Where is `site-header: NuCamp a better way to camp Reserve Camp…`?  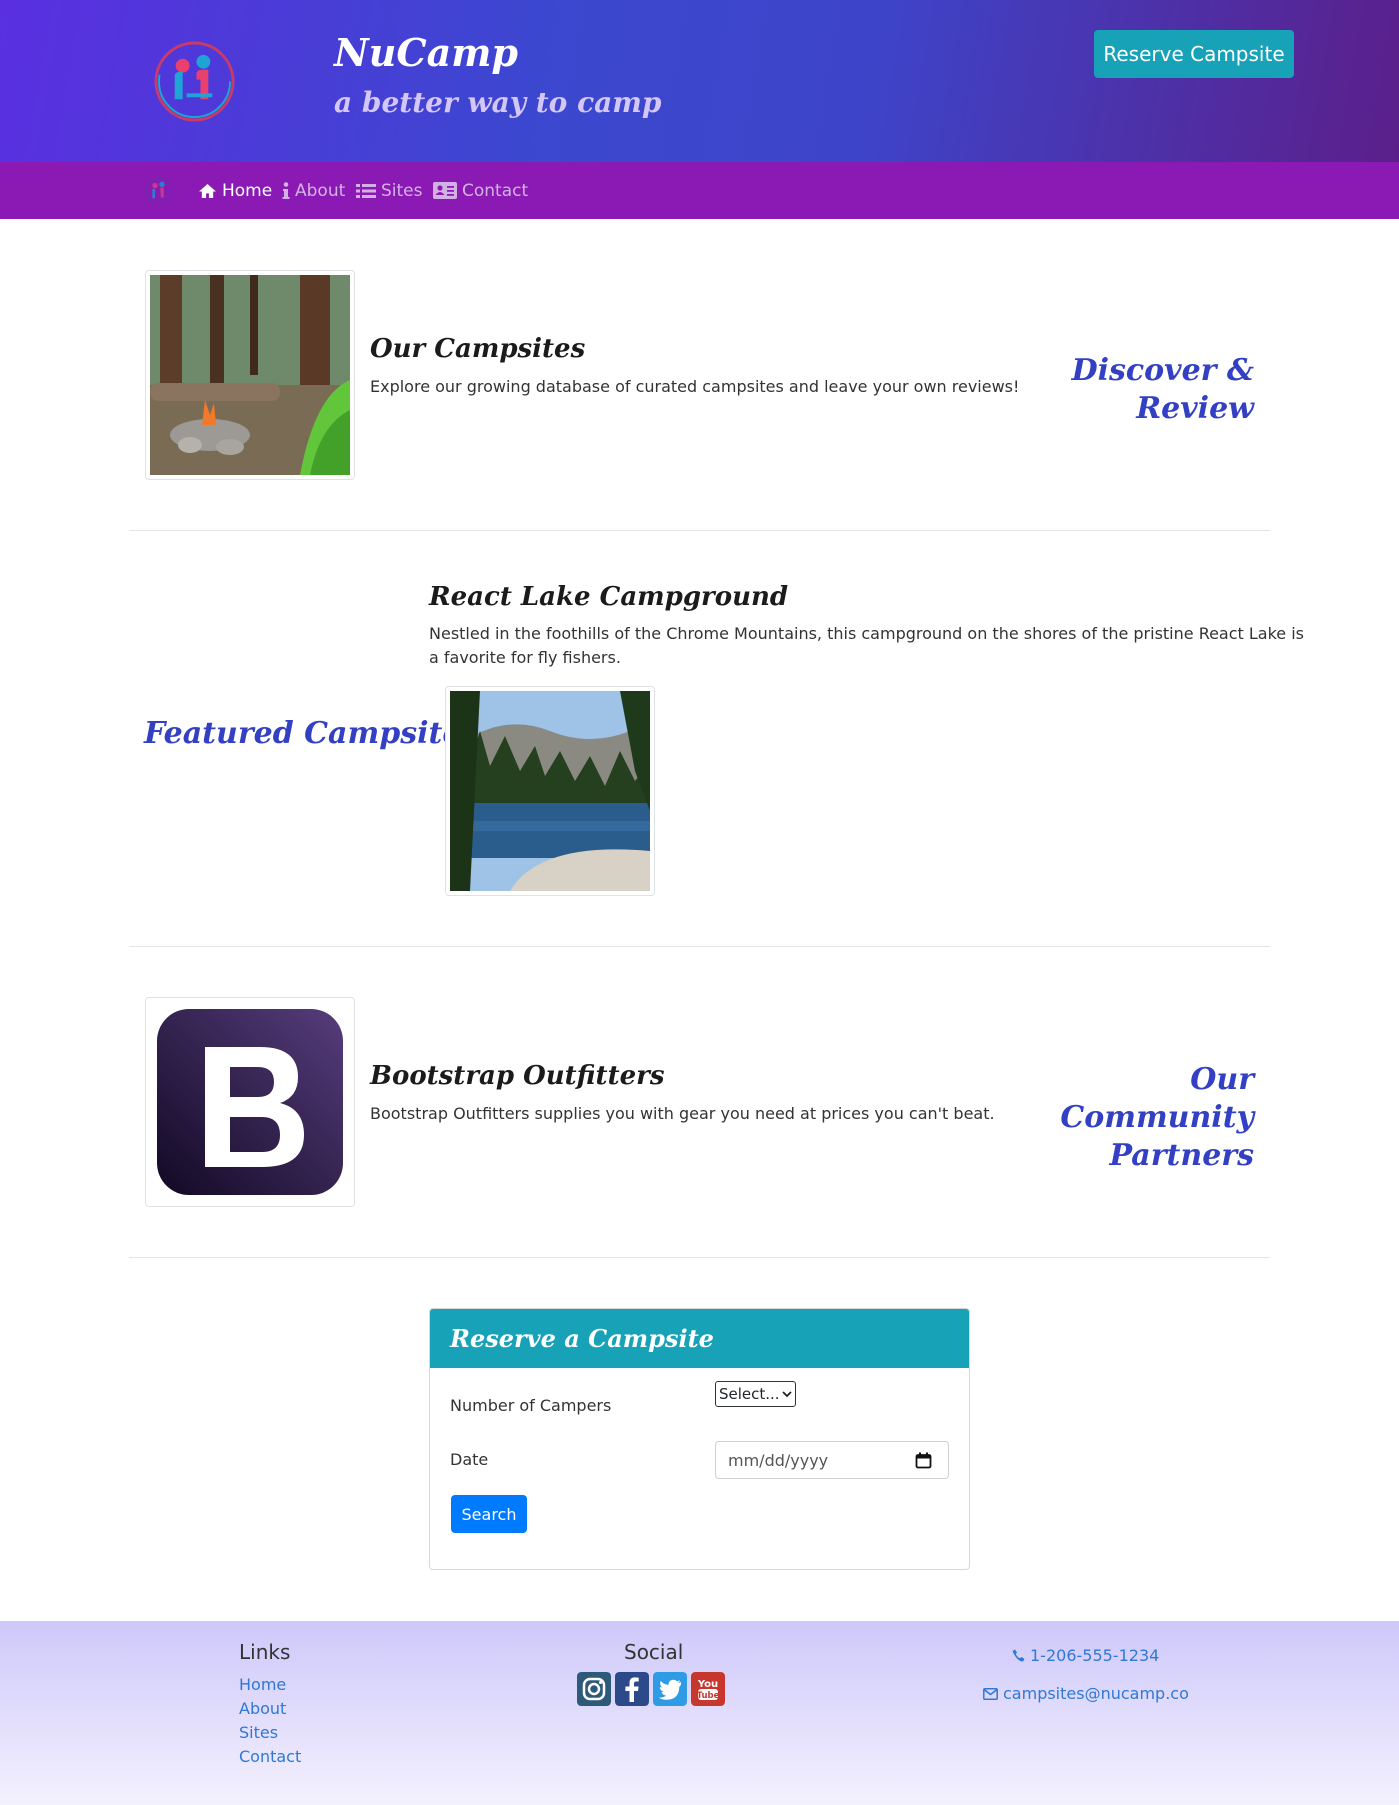 site-header: NuCamp a better way to camp Reserve Camp… is located at coordinates (699, 81).